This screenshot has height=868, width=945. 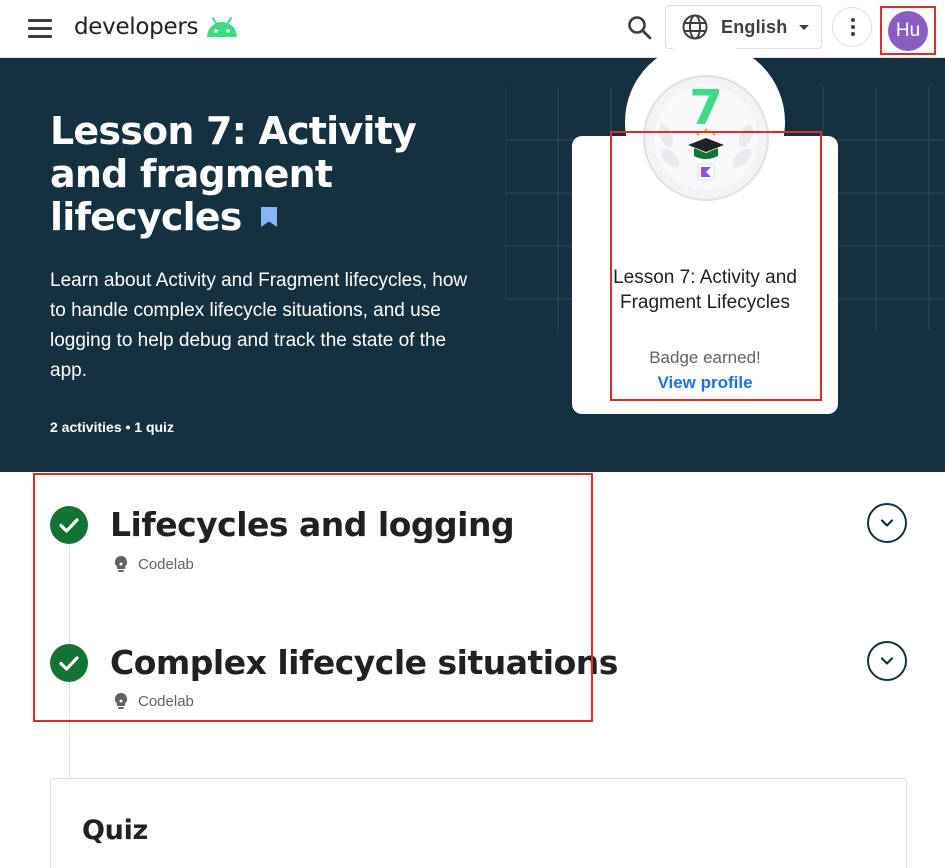 I want to click on bookmark-icon, so click(x=269, y=217).